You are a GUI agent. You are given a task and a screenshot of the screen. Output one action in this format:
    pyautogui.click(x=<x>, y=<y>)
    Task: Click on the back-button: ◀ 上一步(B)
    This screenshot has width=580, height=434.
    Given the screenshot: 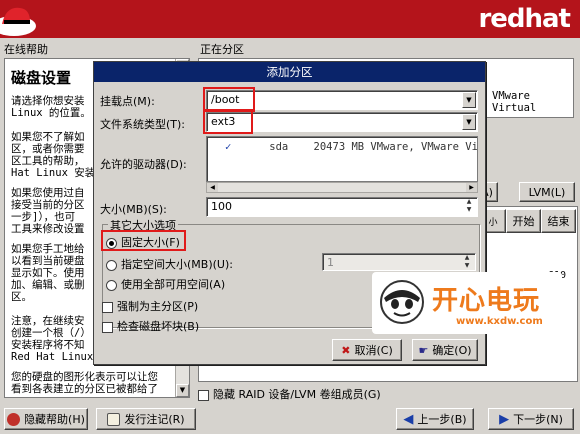 What is the action you would take?
    pyautogui.click(x=435, y=419)
    